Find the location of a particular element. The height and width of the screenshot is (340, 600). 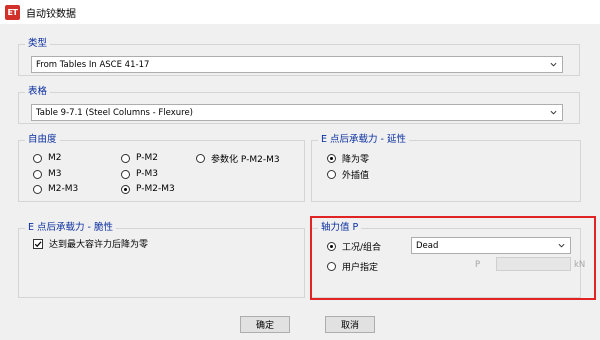

checkmark-icon is located at coordinates (38, 243).